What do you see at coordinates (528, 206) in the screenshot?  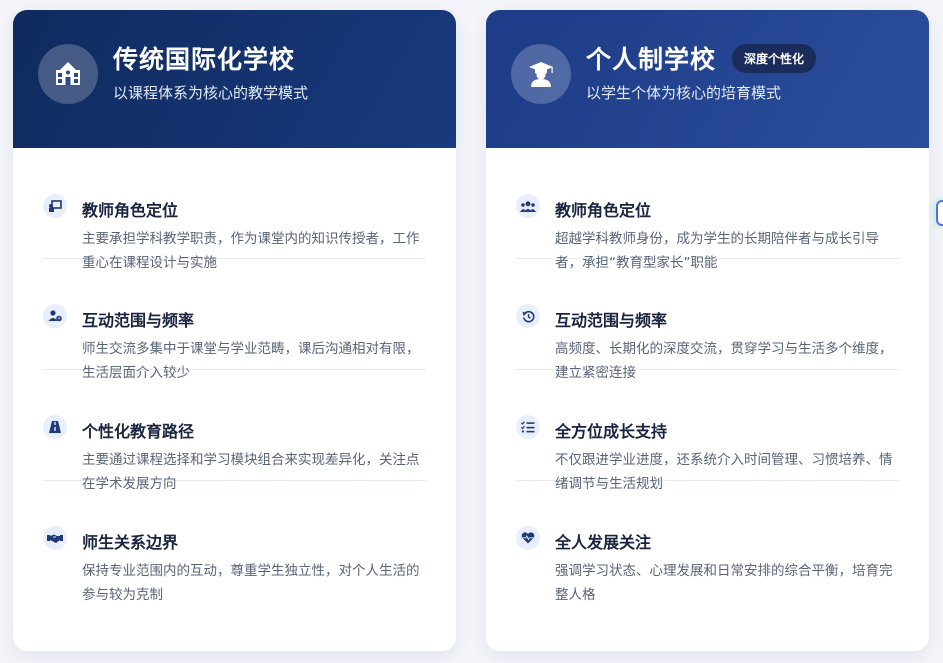 I see `users-icon` at bounding box center [528, 206].